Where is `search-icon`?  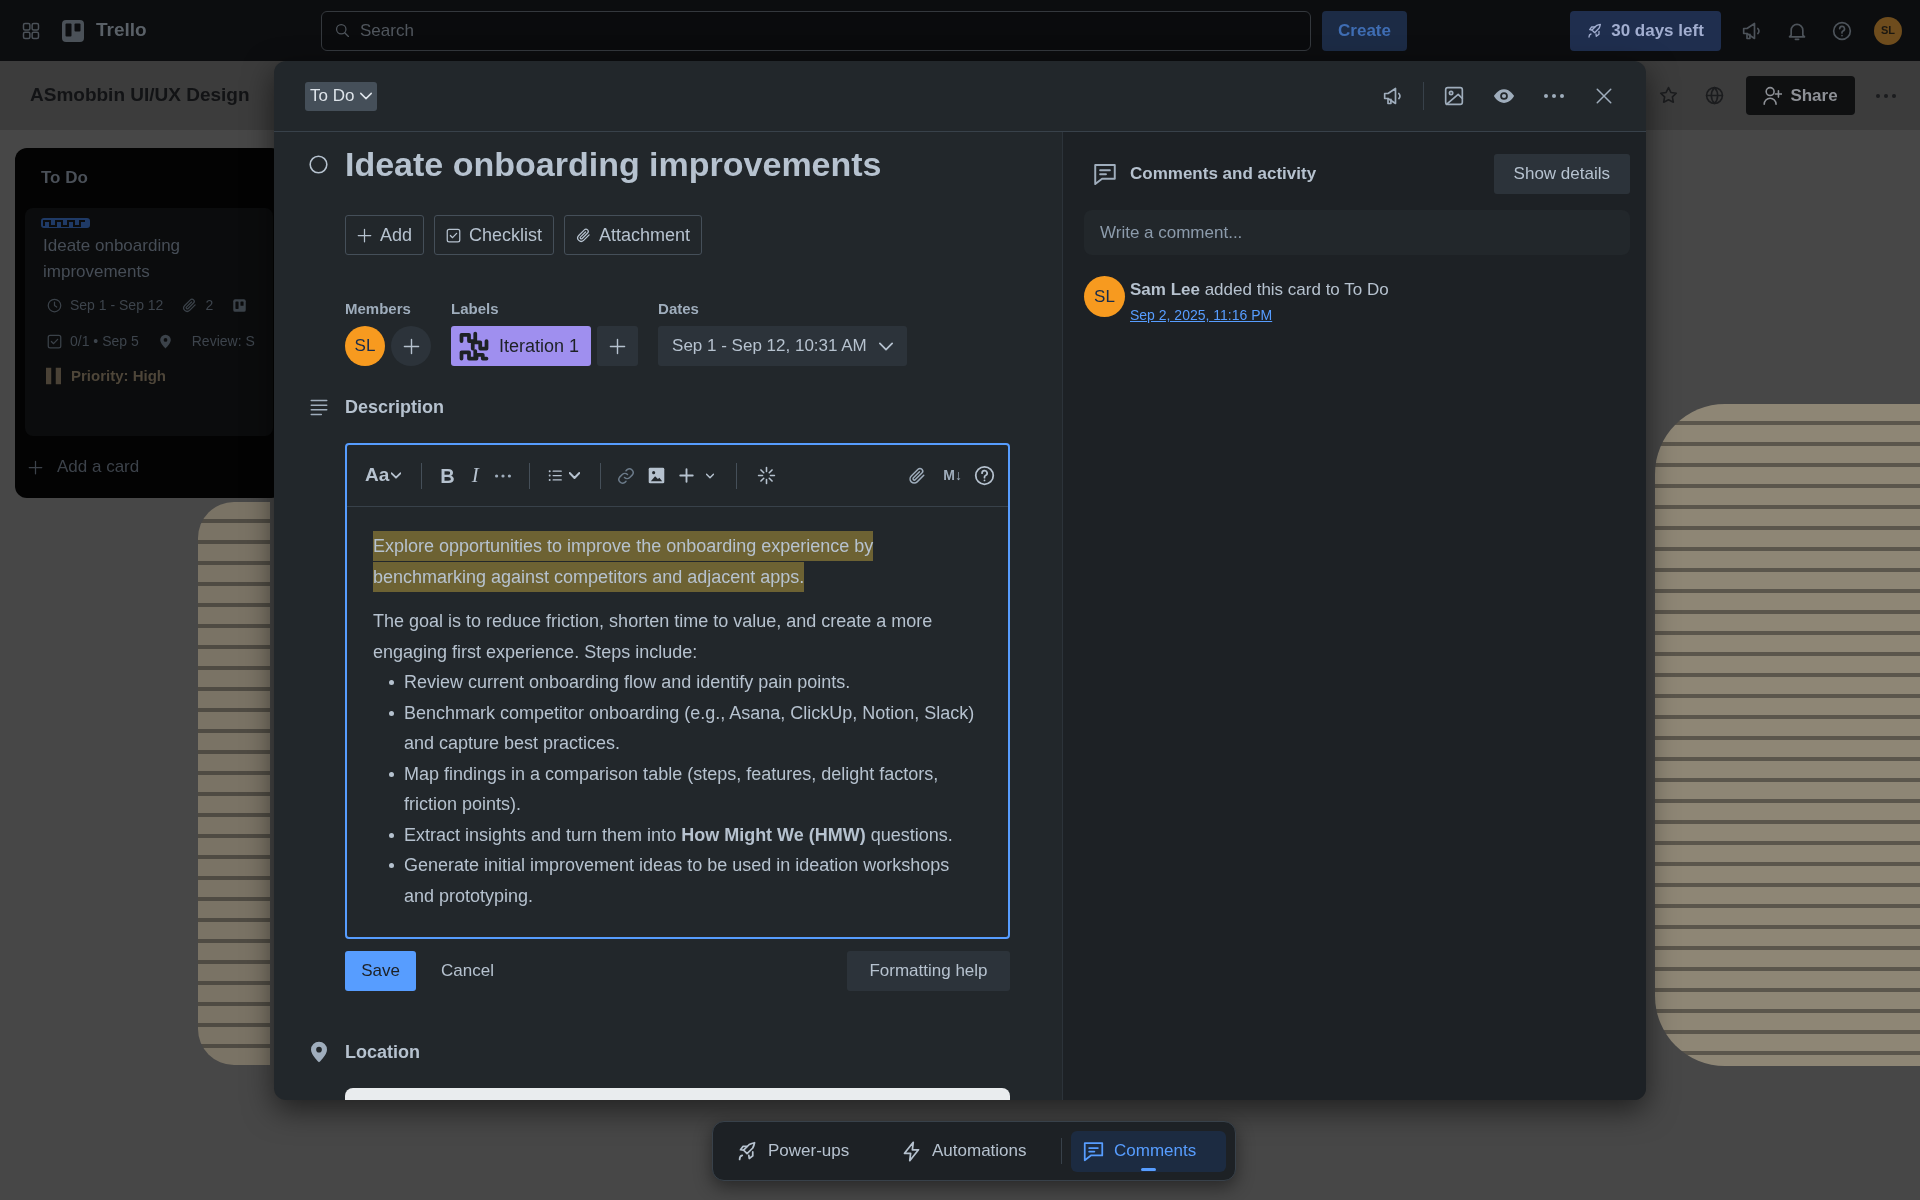
search-icon is located at coordinates (342, 30).